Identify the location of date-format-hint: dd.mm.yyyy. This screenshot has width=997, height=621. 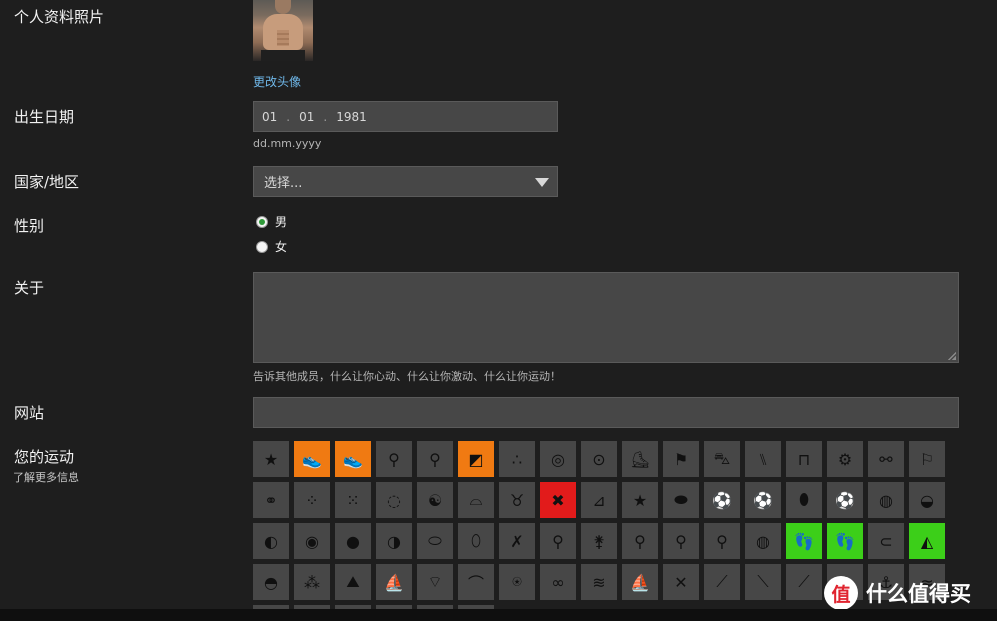
(287, 143).